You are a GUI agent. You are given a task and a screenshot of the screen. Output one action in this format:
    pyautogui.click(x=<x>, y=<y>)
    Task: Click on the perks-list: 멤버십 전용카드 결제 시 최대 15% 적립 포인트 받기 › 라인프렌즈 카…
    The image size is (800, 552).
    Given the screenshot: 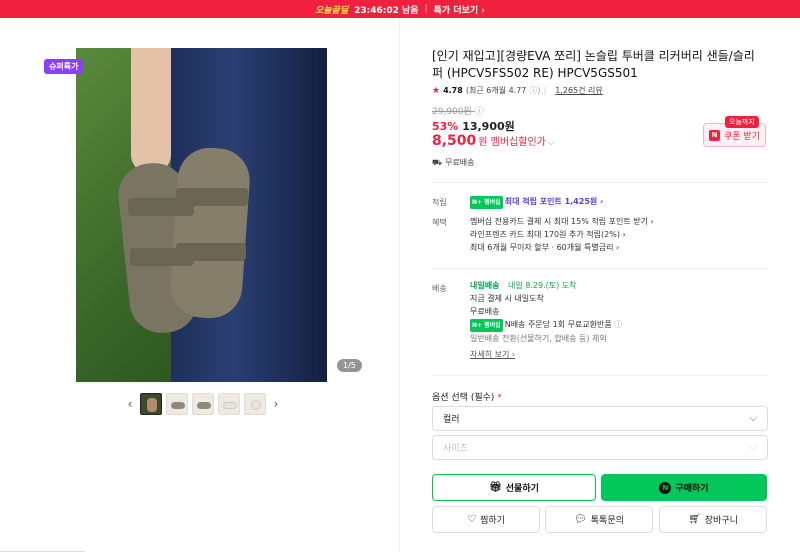 What is the action you would take?
    pyautogui.click(x=562, y=234)
    